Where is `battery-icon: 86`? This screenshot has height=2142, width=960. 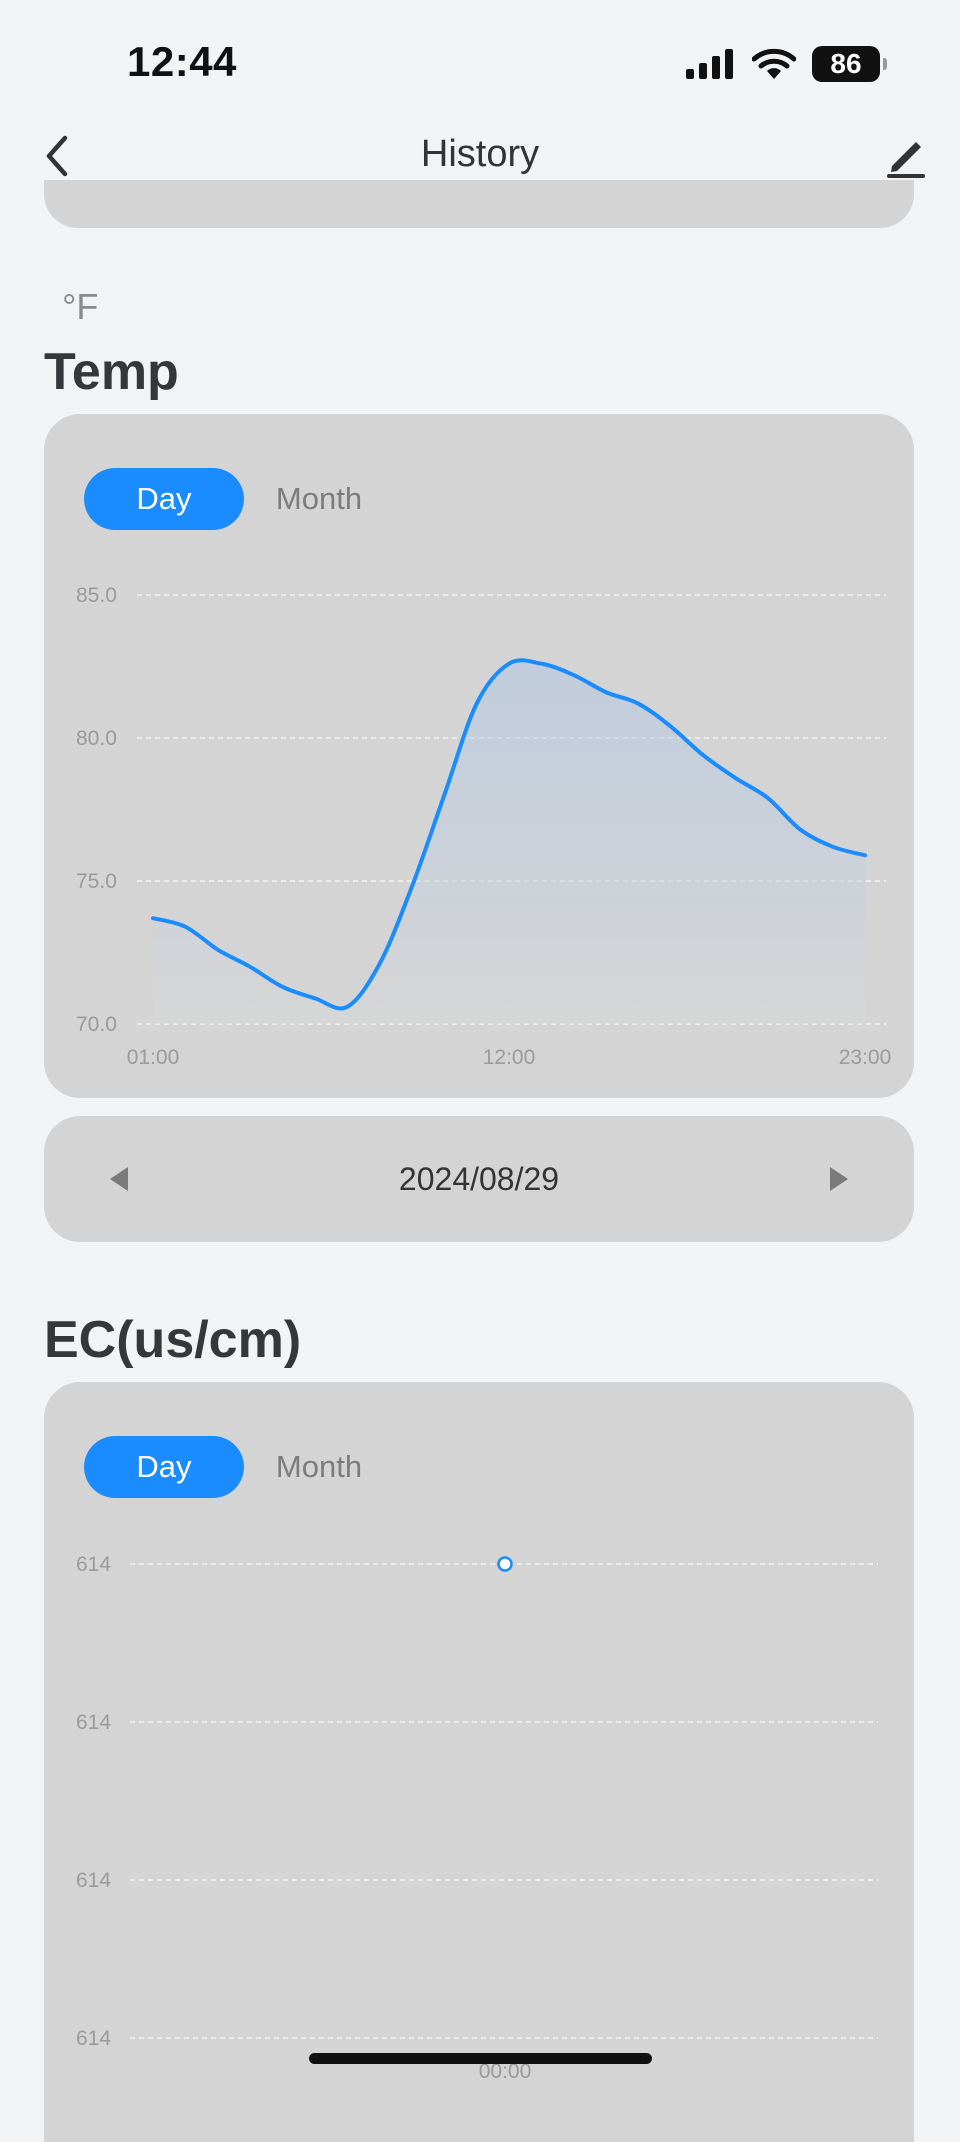 battery-icon: 86 is located at coordinates (849, 64).